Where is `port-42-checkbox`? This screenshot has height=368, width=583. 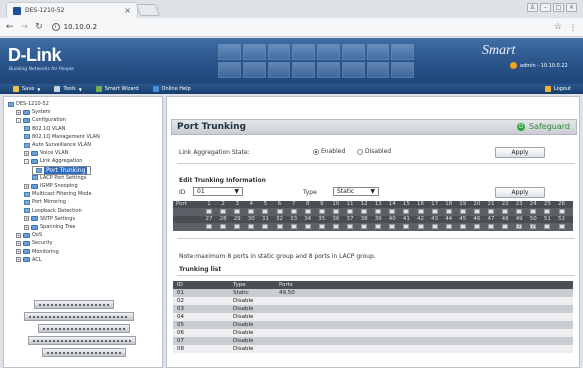
port-42-checkbox is located at coordinates (420, 226).